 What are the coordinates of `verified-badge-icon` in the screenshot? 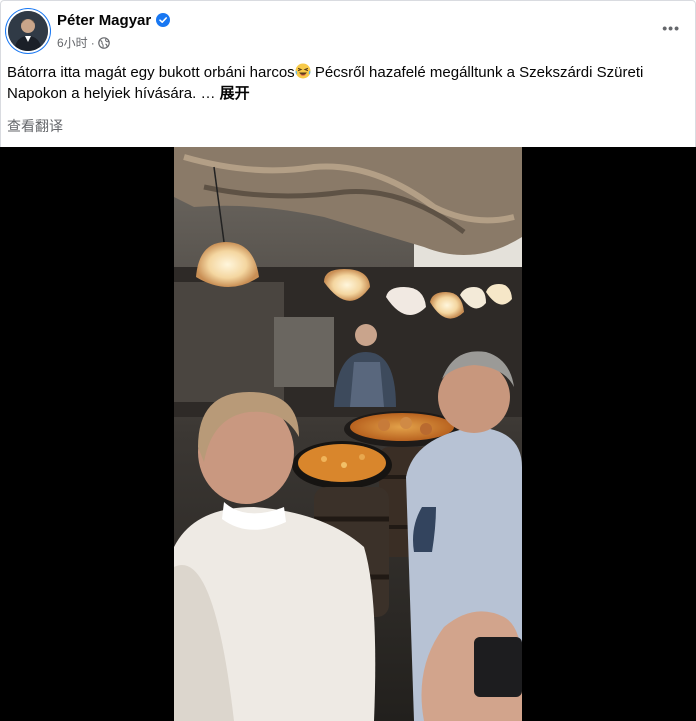 It's located at (163, 20).